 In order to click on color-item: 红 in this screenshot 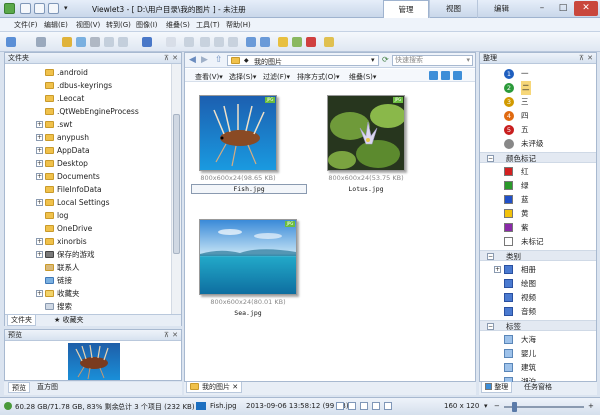, I will do `click(538, 172)`.